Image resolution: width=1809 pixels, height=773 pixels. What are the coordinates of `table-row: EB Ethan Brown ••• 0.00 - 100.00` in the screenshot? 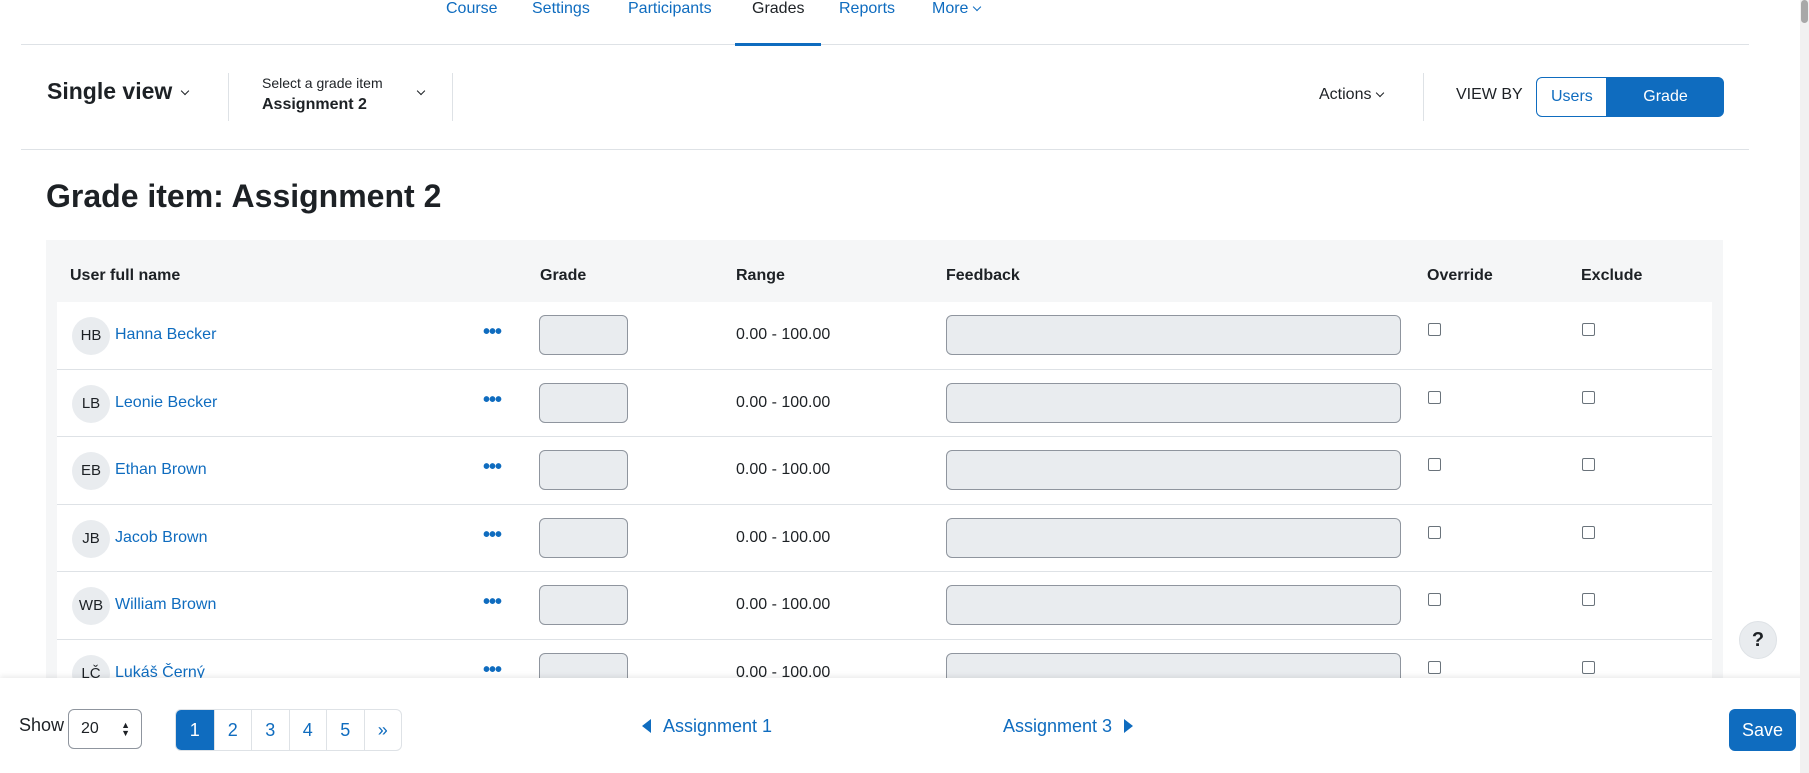 It's located at (884, 471).